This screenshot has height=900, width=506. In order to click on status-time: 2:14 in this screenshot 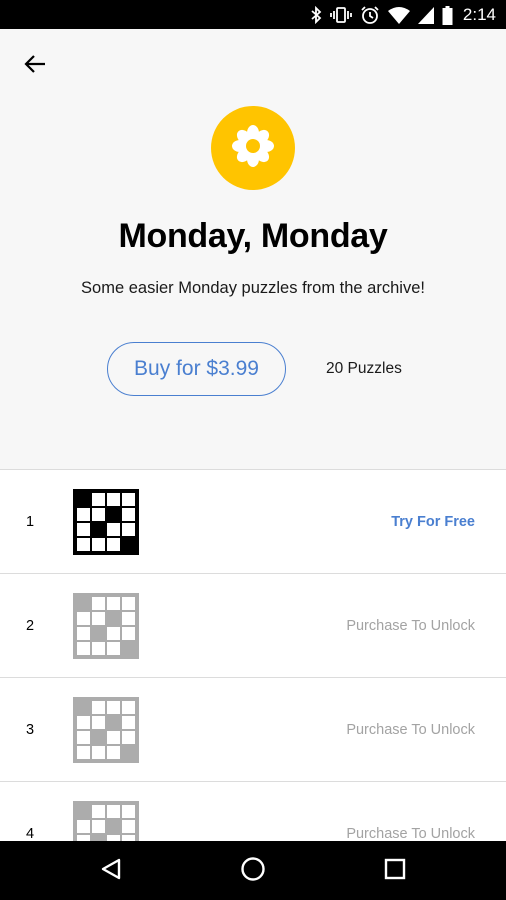, I will do `click(479, 14)`.